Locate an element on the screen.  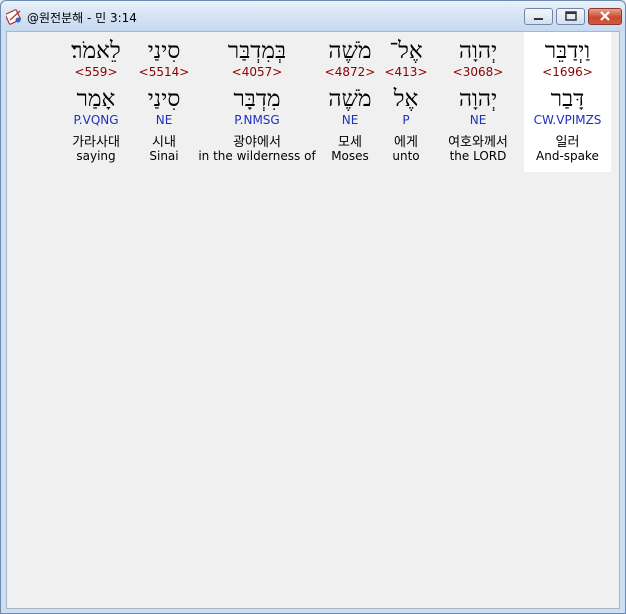
strong-number: <4872> is located at coordinates (350, 72).